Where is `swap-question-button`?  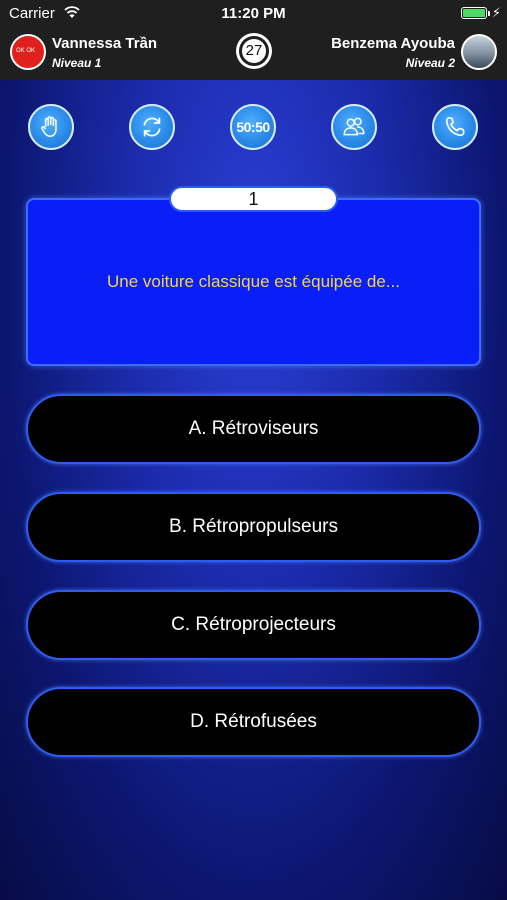
swap-question-button is located at coordinates (152, 127).